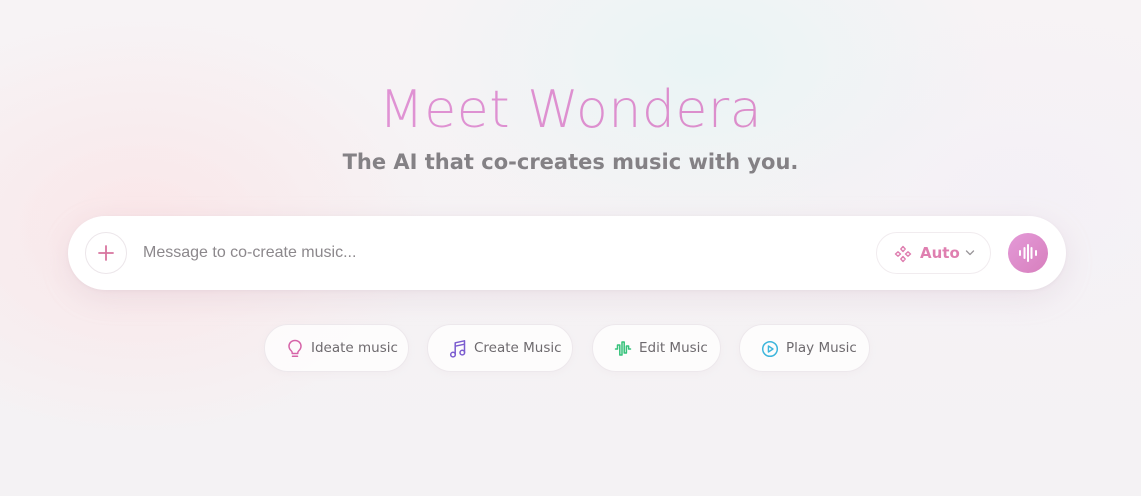 This screenshot has width=1141, height=496. I want to click on create-music-chip: Create Music, so click(500, 348).